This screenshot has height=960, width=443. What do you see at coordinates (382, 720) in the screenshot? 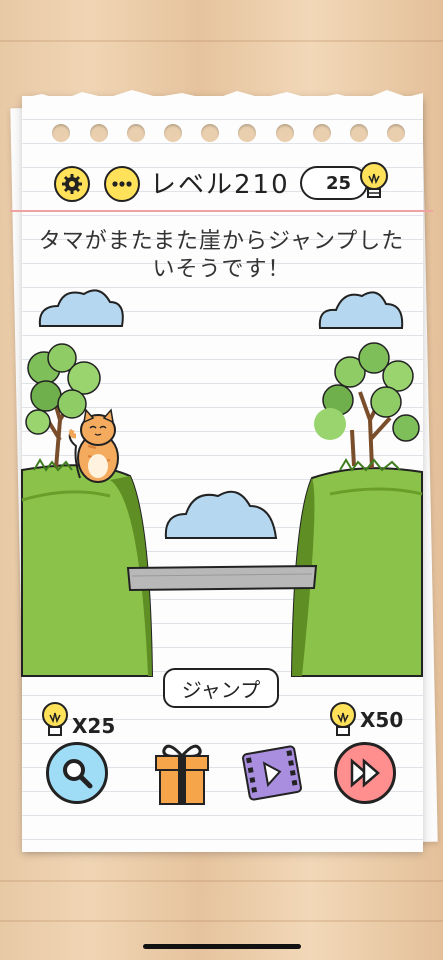
I see `skip-cost: X50` at bounding box center [382, 720].